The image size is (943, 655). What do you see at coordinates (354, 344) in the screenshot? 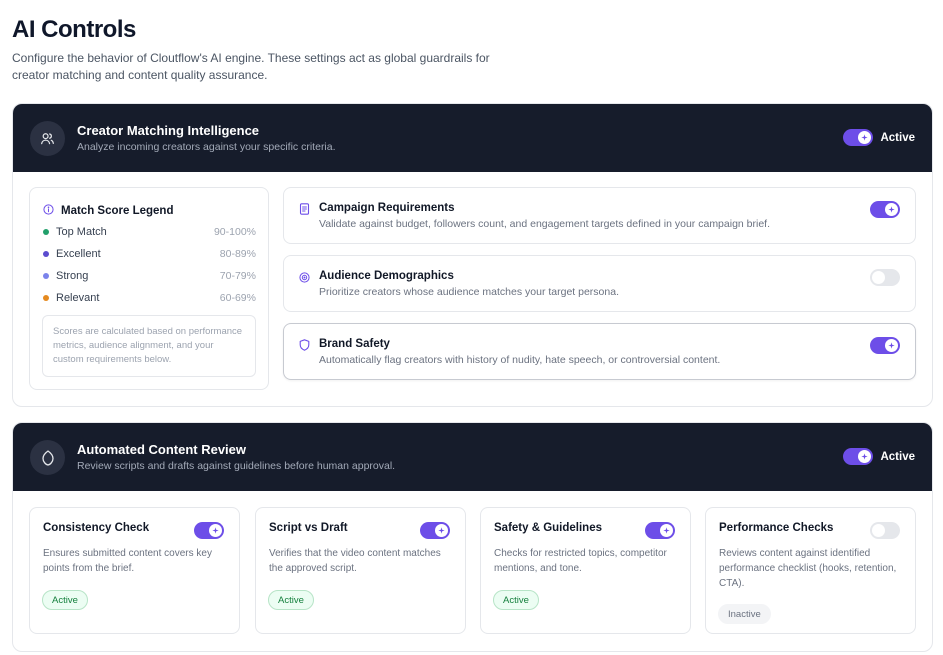
I see `criterion-title: Brand Safety` at bounding box center [354, 344].